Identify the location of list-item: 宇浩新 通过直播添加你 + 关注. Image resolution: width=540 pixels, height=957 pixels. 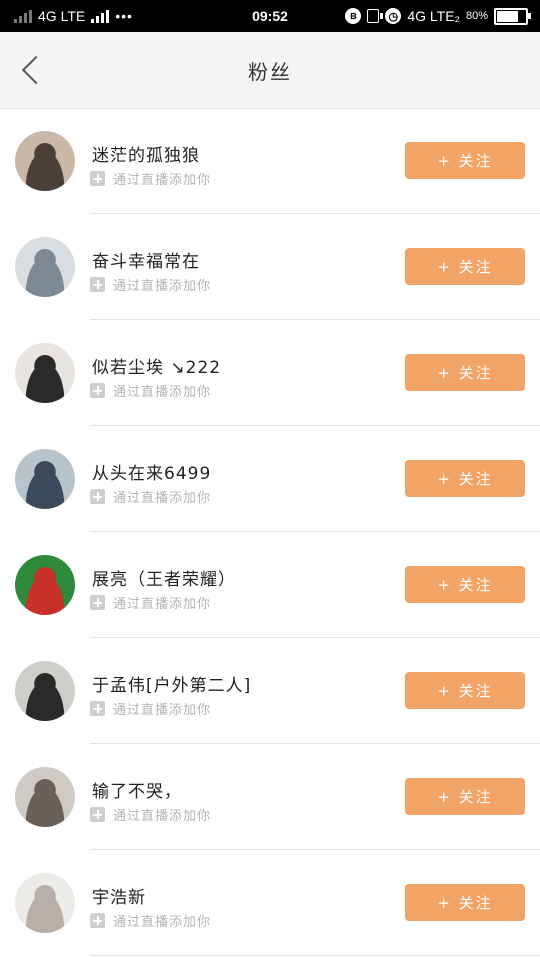
(270, 903).